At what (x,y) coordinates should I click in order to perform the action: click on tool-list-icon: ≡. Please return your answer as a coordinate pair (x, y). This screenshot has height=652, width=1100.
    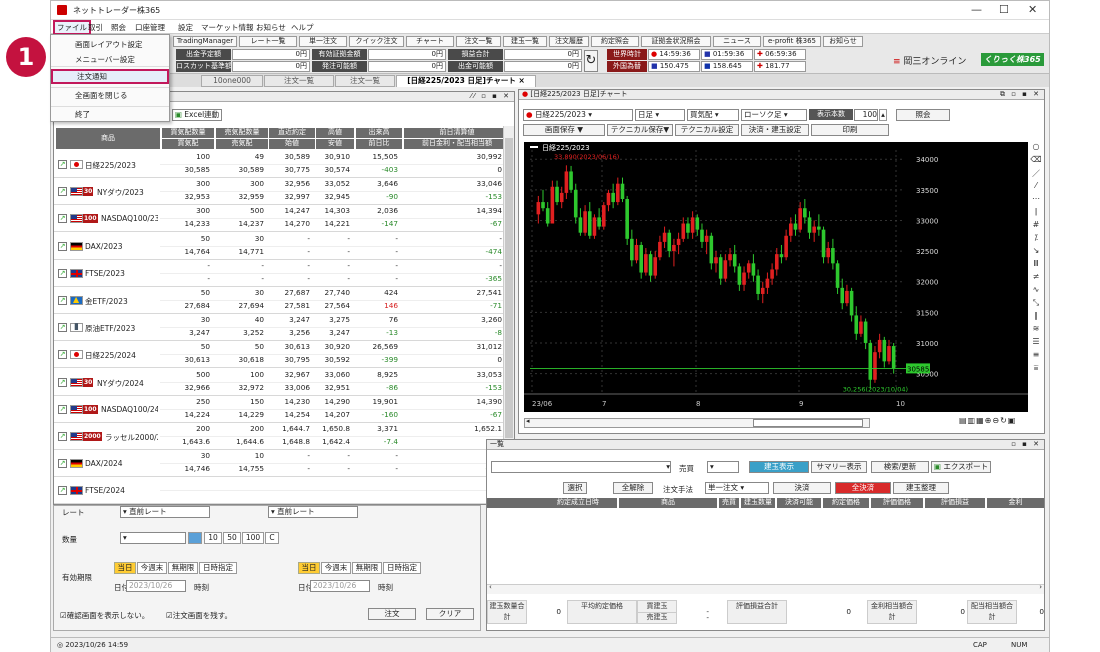
    Looking at the image, I should click on (1036, 356).